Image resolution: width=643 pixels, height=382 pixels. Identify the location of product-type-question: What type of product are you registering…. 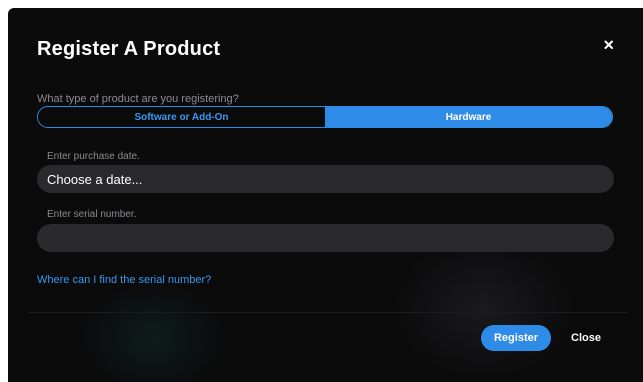
(138, 99).